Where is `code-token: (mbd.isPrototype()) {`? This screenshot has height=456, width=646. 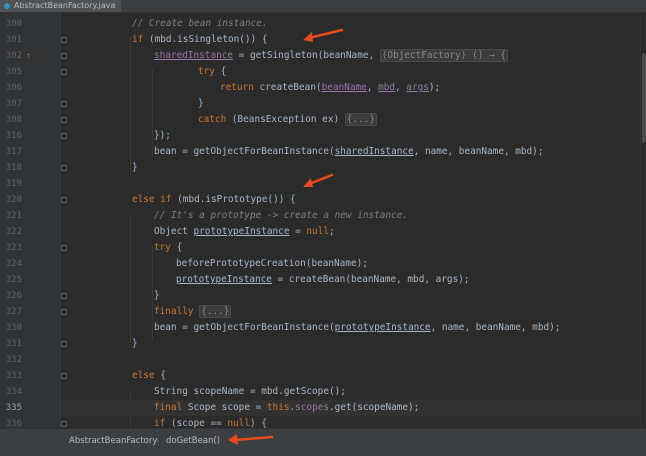 code-token: (mbd.isPrototype()) { is located at coordinates (233, 199).